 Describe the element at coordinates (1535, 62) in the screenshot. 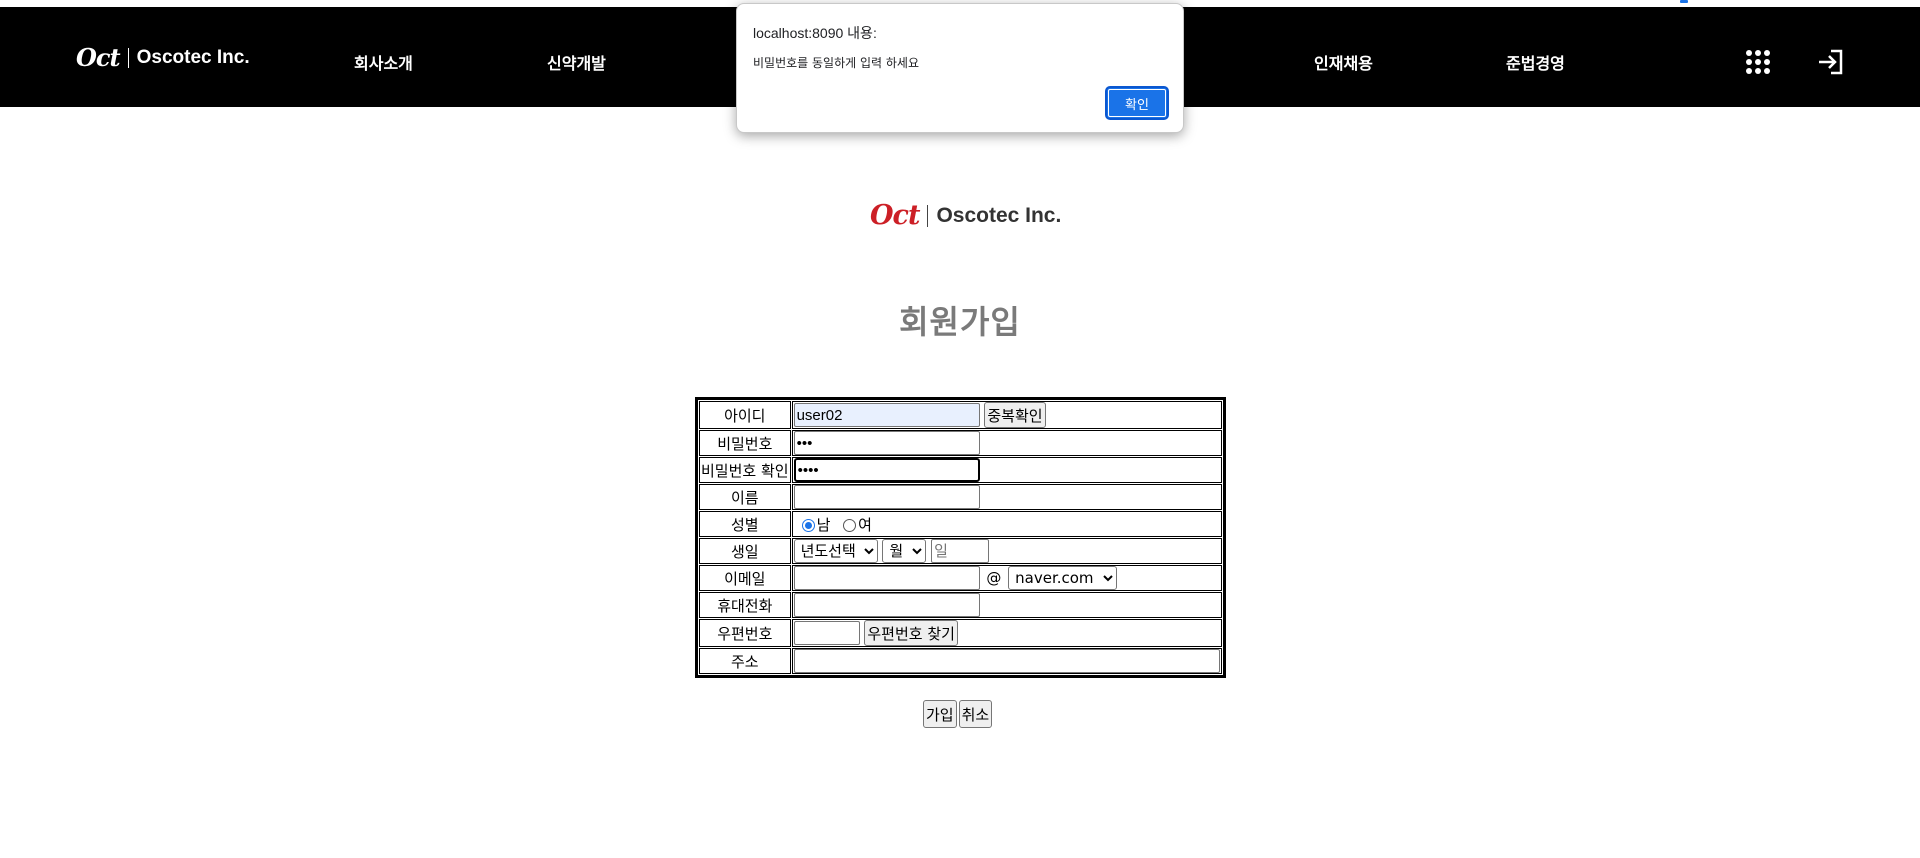

I see `nav-item-compliance: 준법경영` at that location.